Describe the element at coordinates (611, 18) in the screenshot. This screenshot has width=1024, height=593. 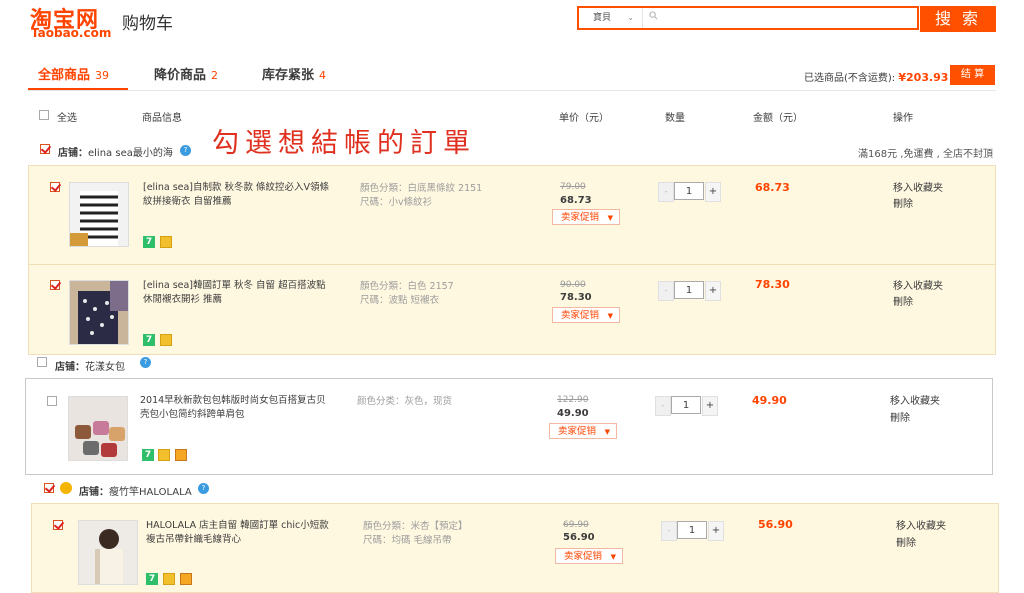
I see `search-type-select: 寶貝 ⌄` at that location.